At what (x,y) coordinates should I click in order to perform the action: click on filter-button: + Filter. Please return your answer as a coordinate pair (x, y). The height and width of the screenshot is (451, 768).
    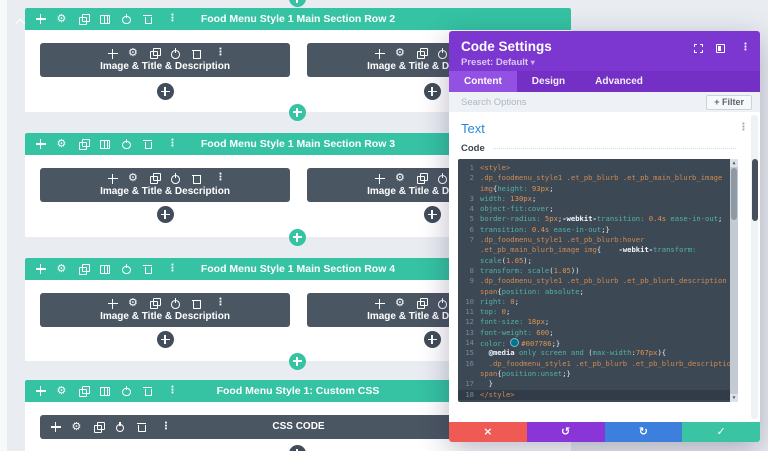
    Looking at the image, I should click on (729, 102).